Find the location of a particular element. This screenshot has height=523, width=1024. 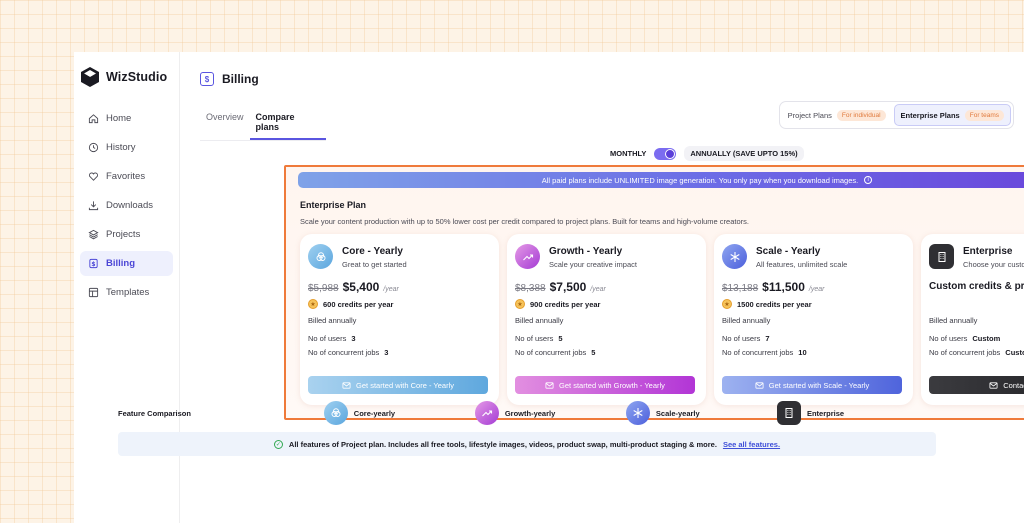

project-plans-label: Project Plans is located at coordinates (809, 115).